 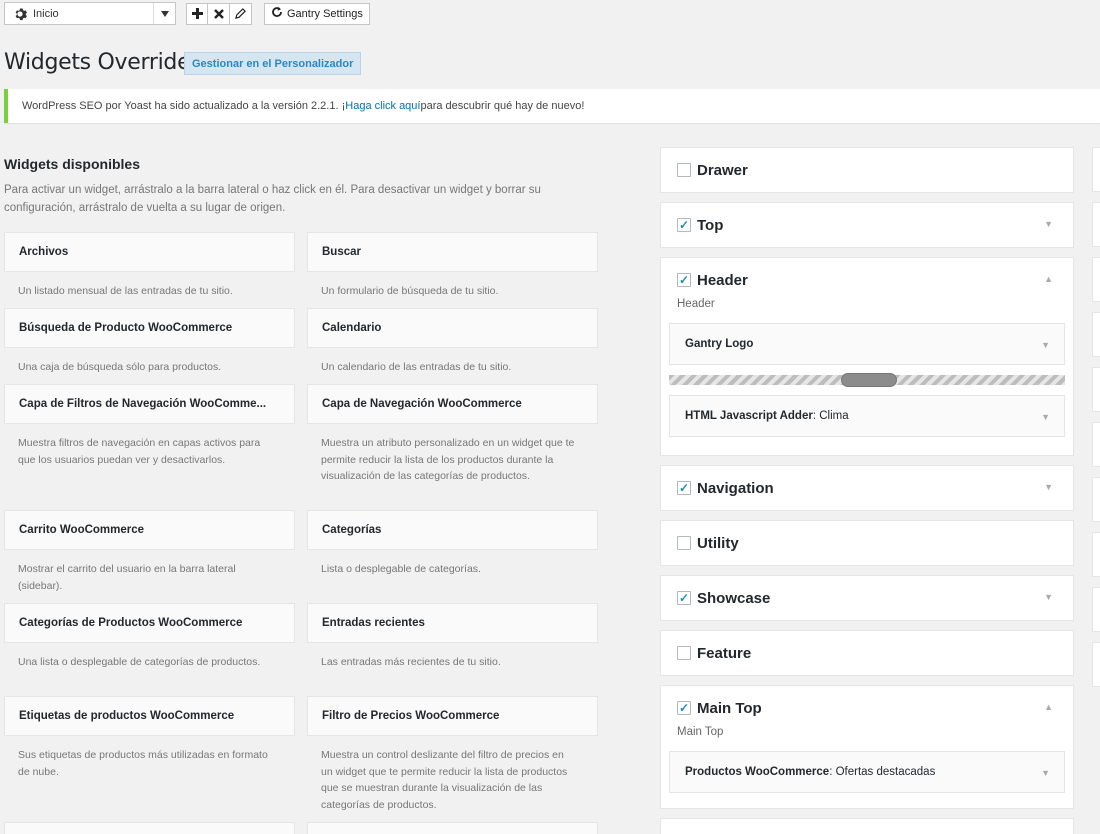 What do you see at coordinates (867, 826) in the screenshot?
I see `sidebar-next` at bounding box center [867, 826].